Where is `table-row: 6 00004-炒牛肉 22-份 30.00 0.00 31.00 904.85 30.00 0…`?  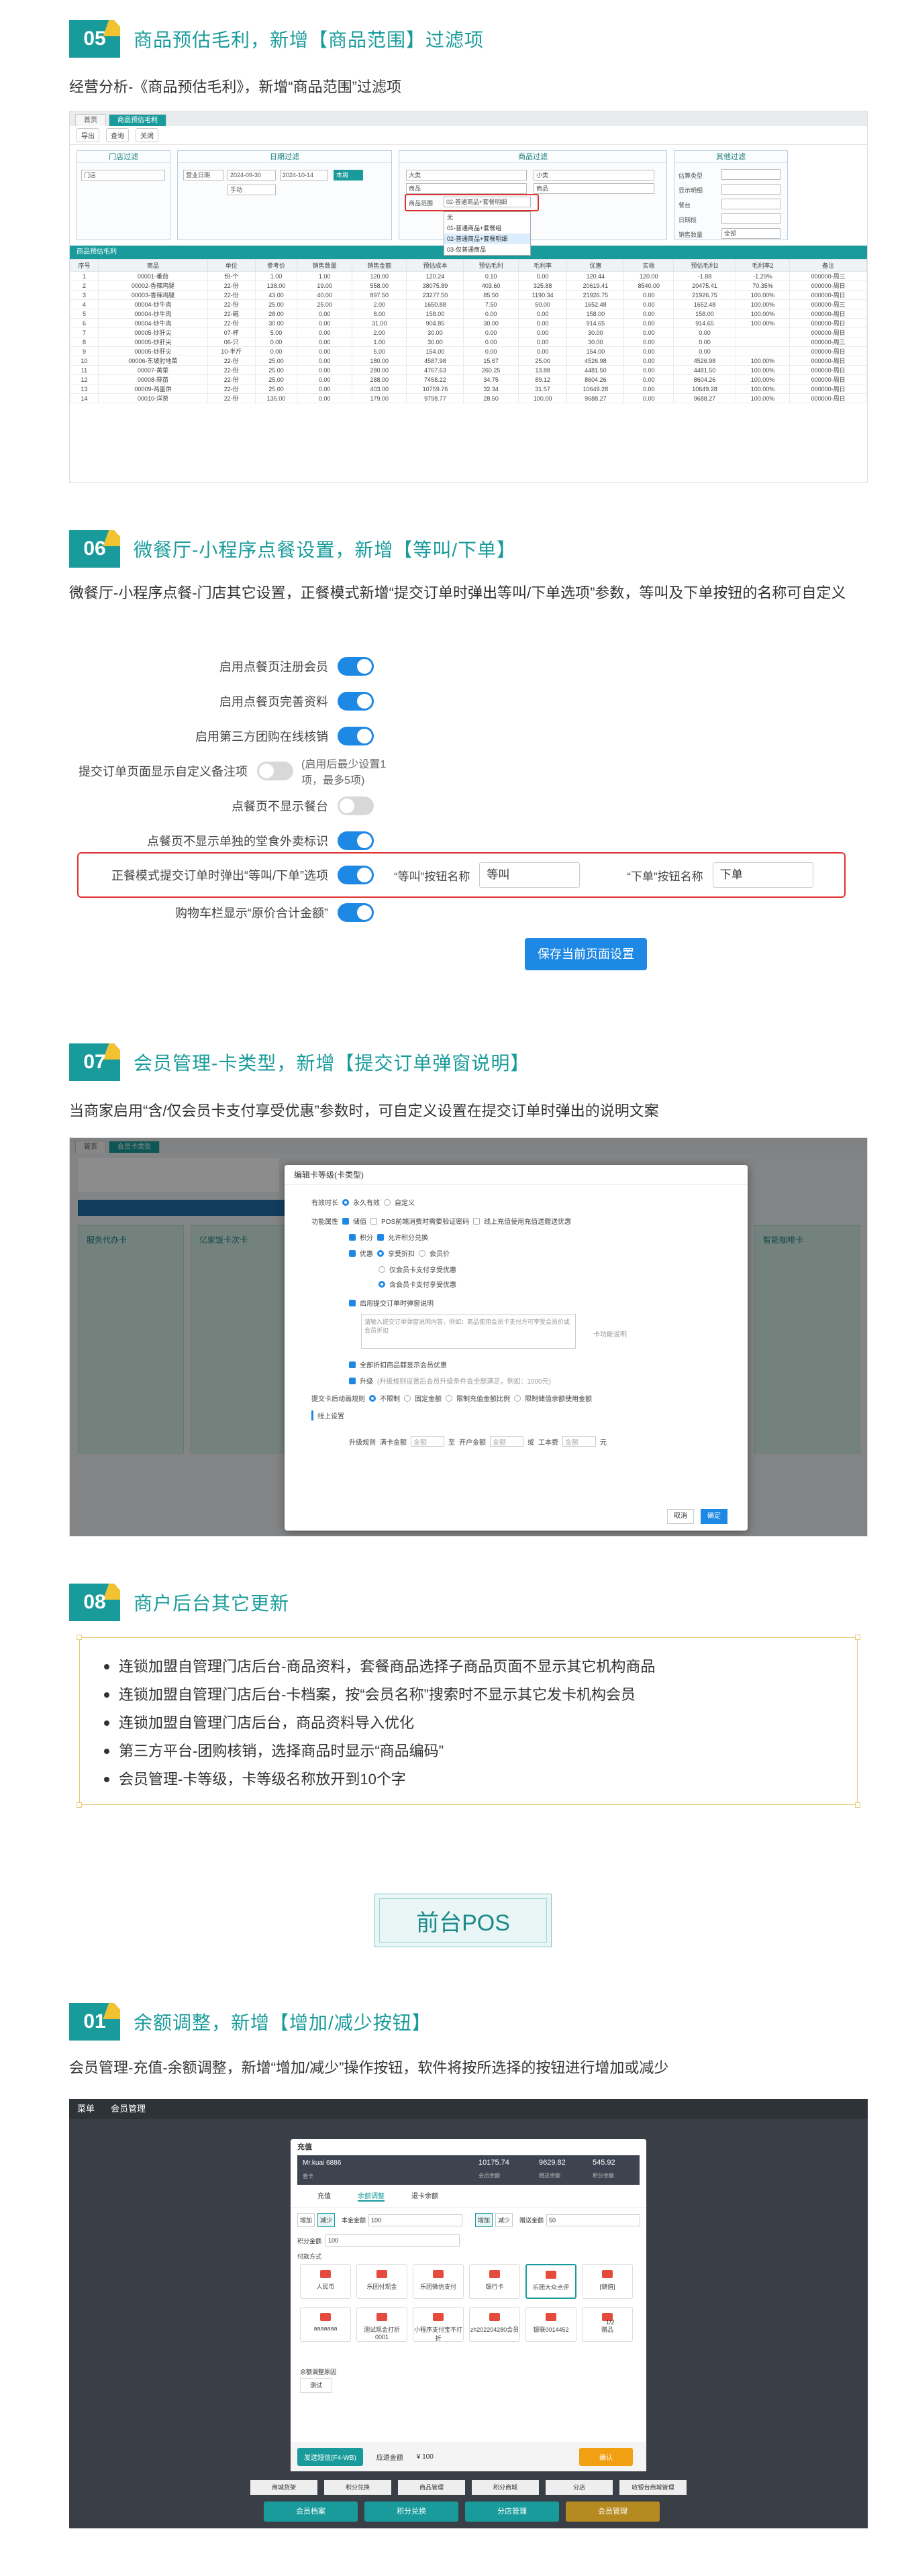 table-row: 6 00004-炒牛肉 22-份 30.00 0.00 31.00 904.85 30.00 0… is located at coordinates (468, 323).